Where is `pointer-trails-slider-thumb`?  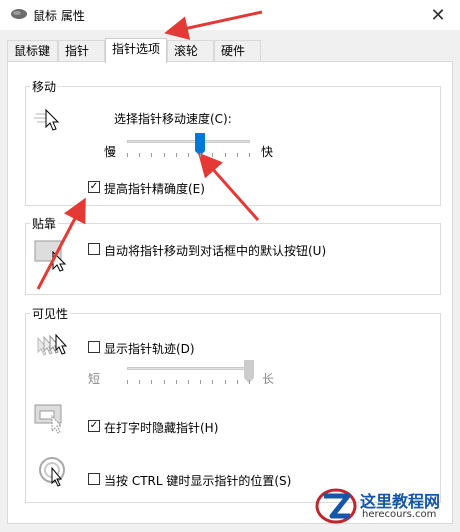
pointer-trails-slider-thumb is located at coordinates (249, 371).